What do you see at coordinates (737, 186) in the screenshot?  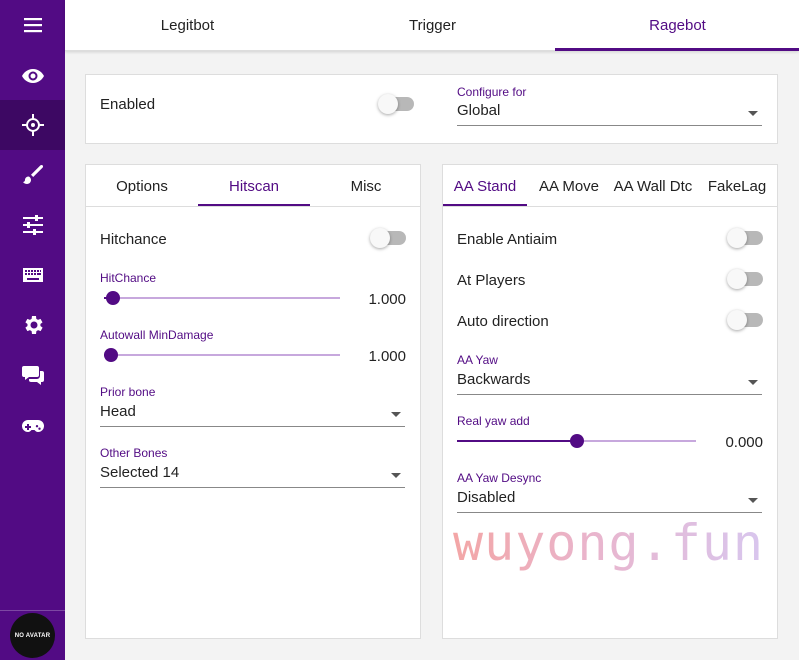 I see `tab-fakelag: FakeLag` at bounding box center [737, 186].